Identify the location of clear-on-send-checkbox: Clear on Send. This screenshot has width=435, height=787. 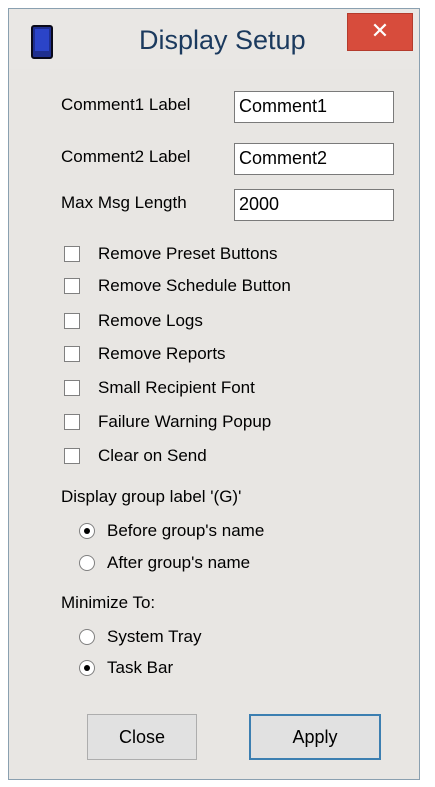
(135, 456).